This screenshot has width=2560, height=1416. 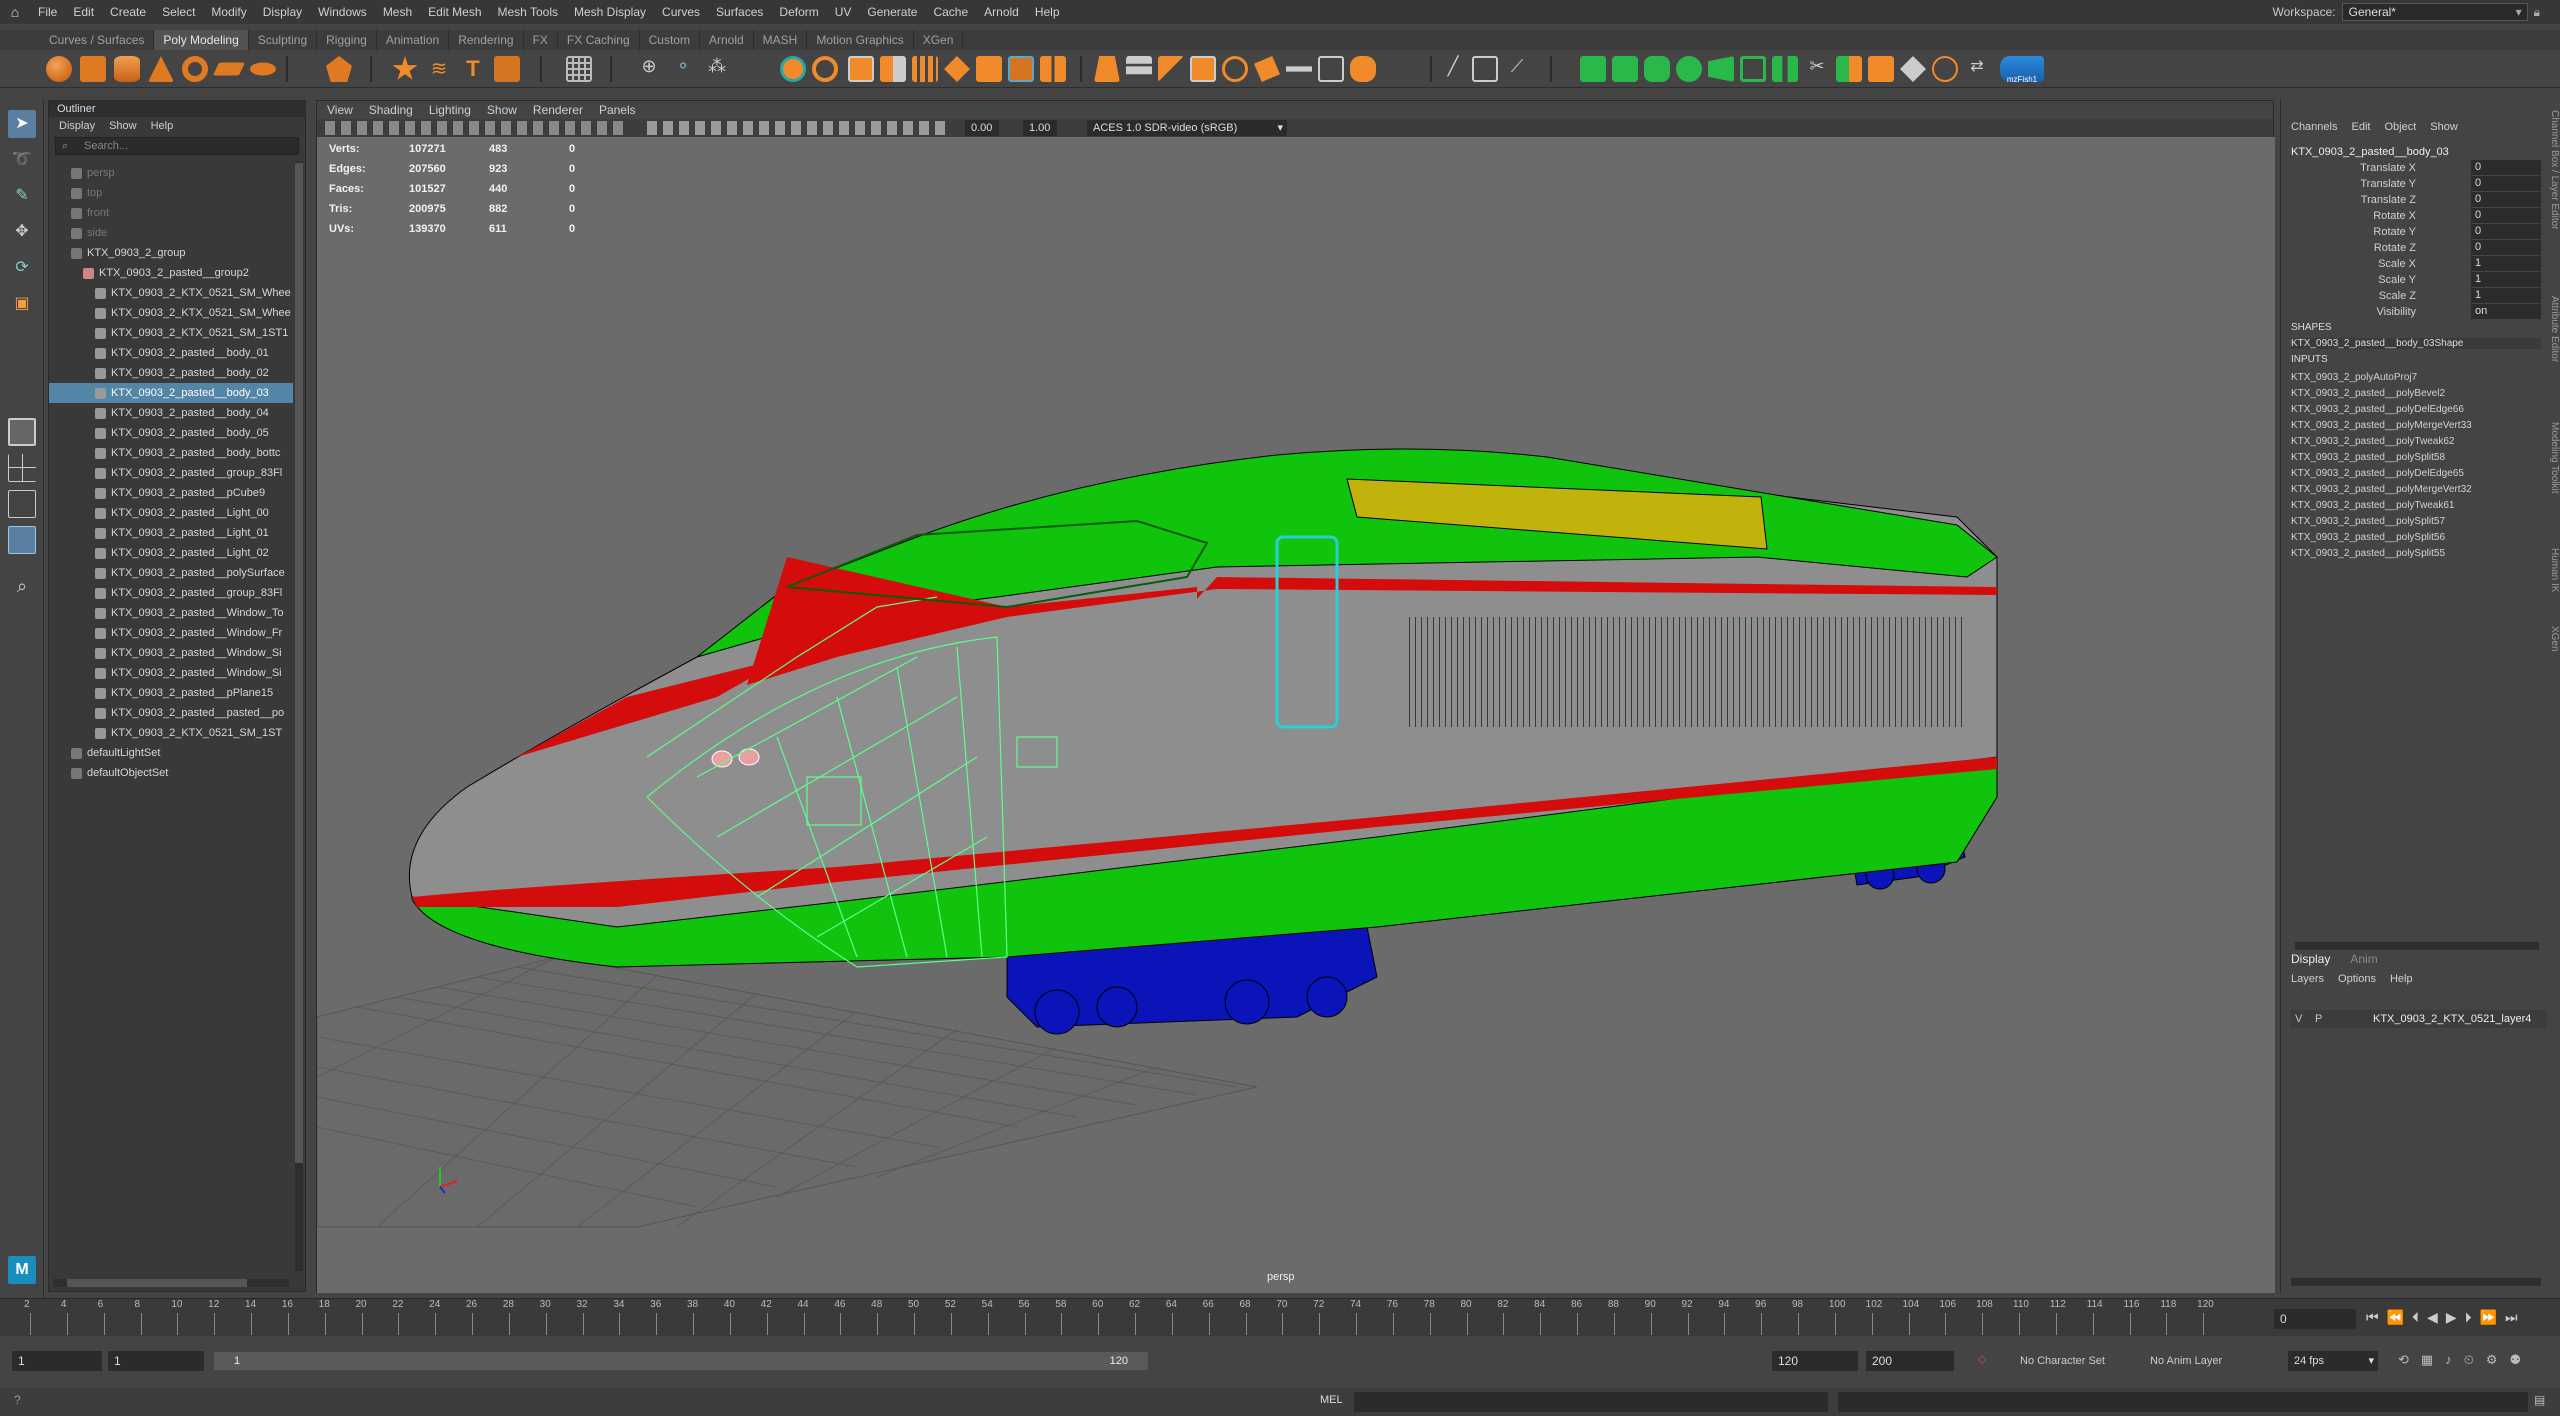 I want to click on type-icon: T, so click(x=473, y=69).